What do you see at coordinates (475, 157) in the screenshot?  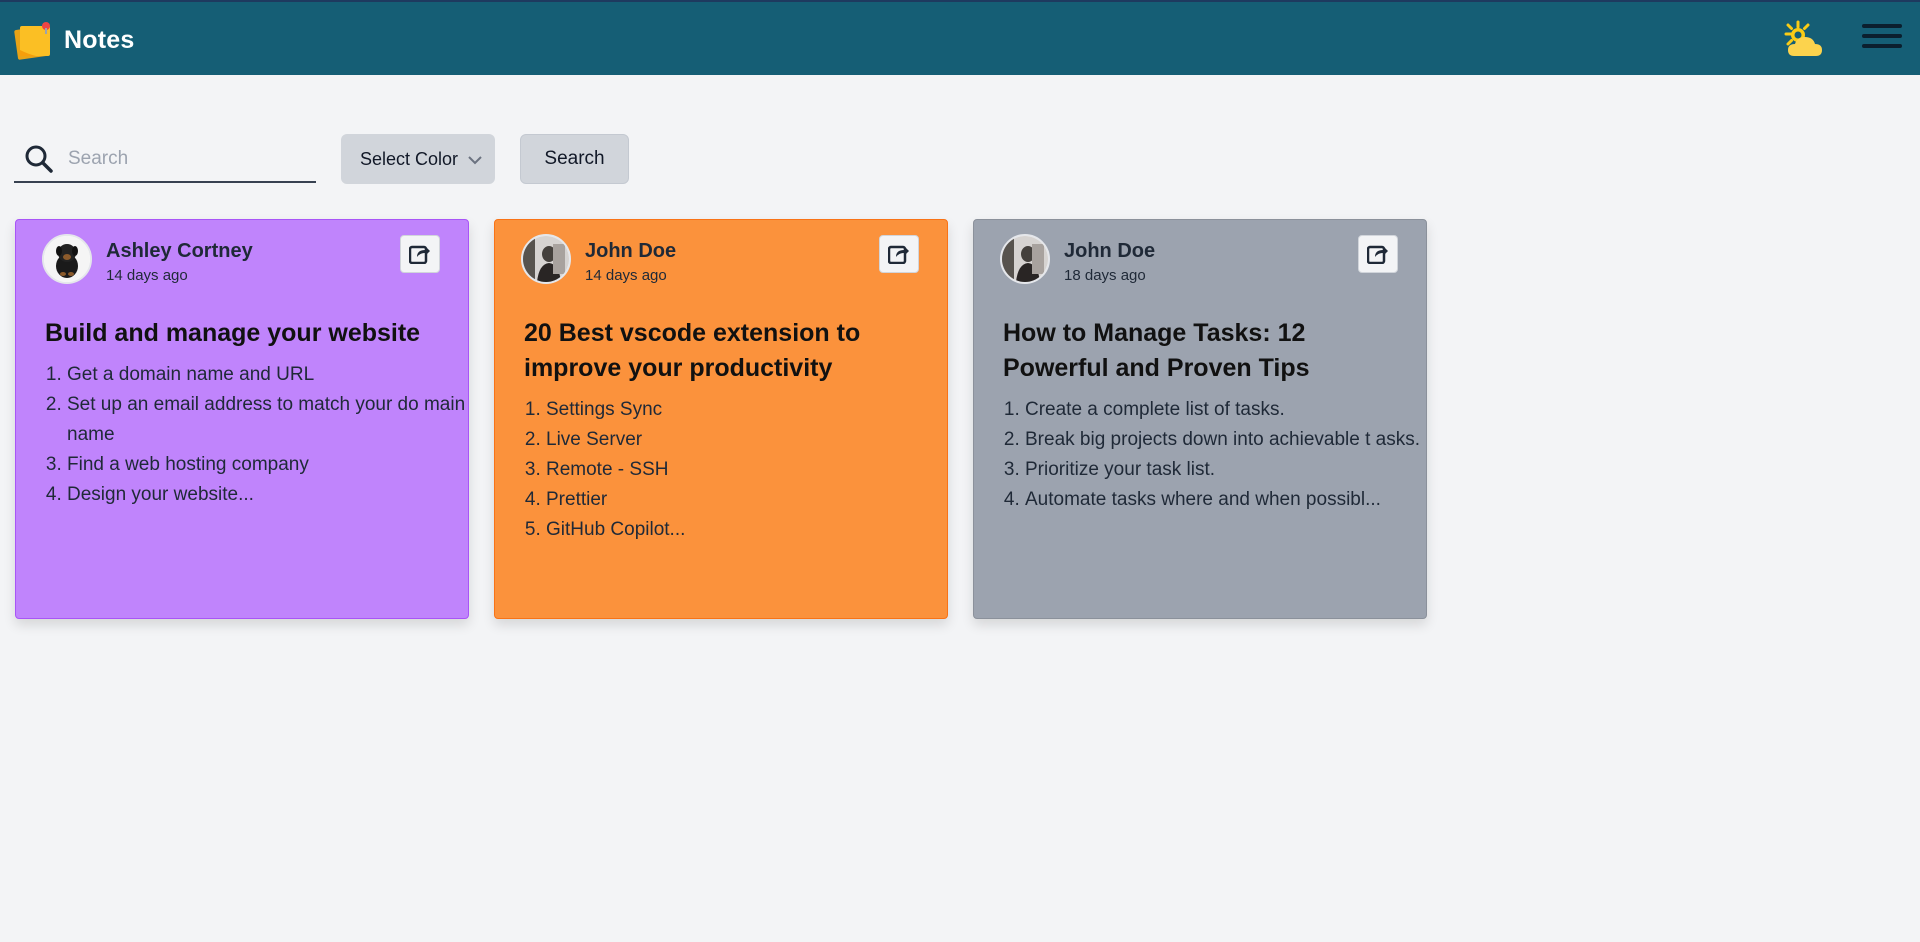 I see `chevron-down-icon` at bounding box center [475, 157].